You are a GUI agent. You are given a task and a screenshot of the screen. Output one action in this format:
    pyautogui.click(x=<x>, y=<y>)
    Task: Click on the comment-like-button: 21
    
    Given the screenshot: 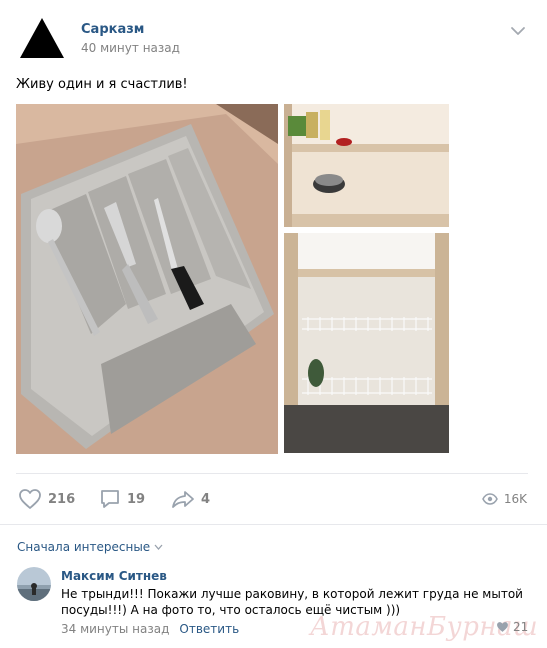 What is the action you would take?
    pyautogui.click(x=512, y=627)
    